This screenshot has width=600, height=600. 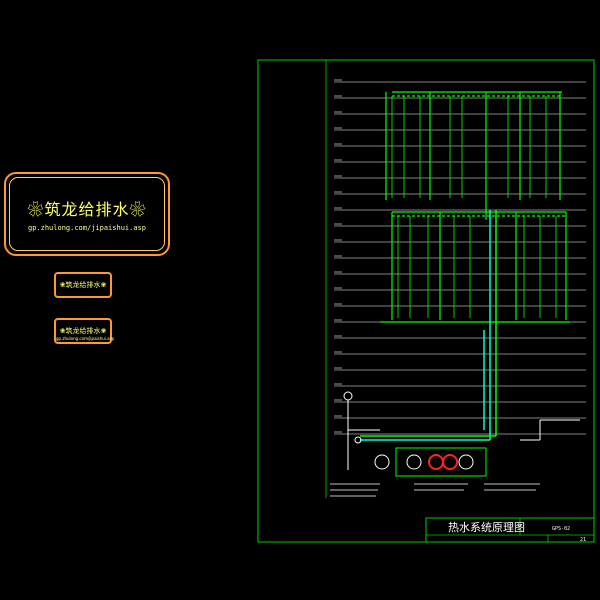 I want to click on lower-zone-piping, so click(x=475, y=267).